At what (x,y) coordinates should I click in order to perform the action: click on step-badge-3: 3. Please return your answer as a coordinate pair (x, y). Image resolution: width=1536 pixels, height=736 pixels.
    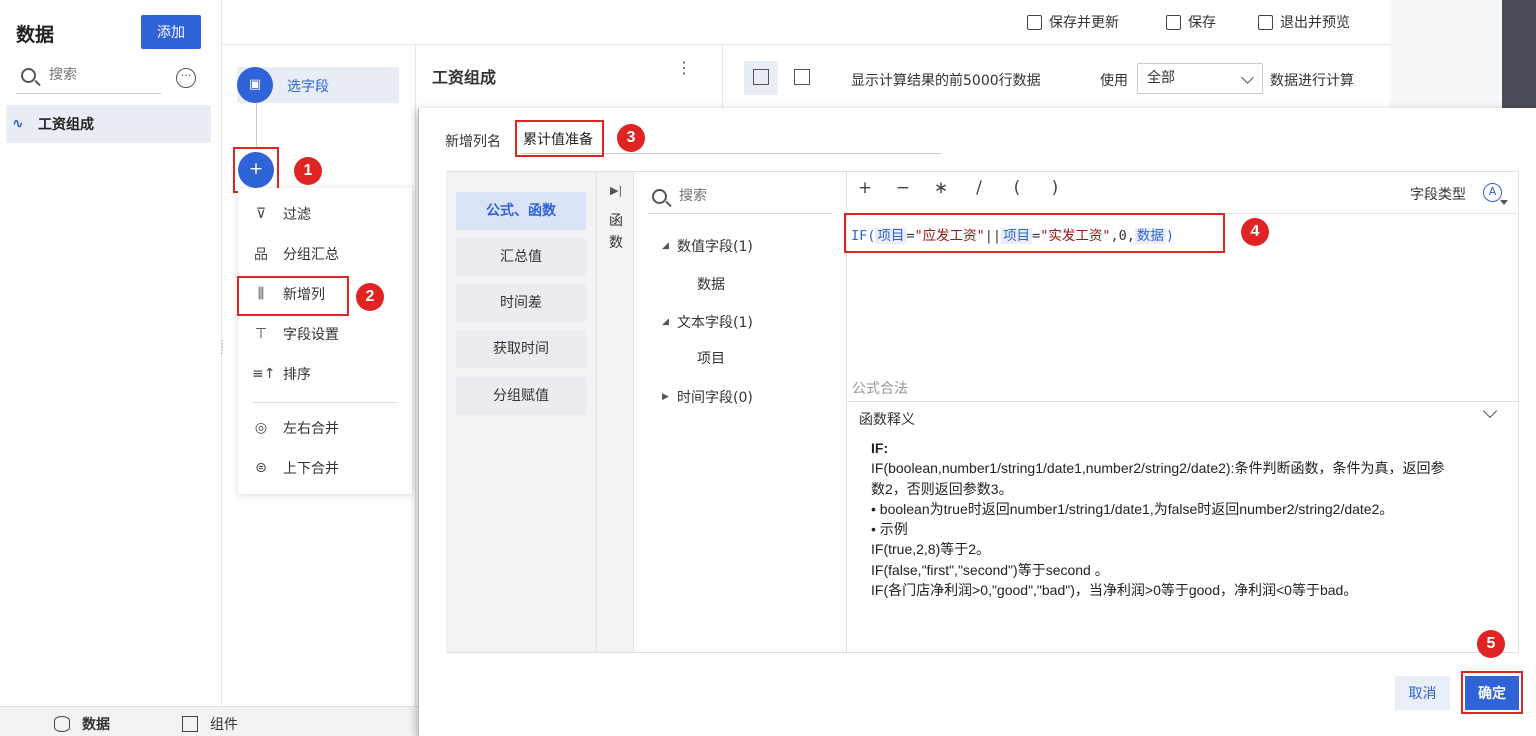
    Looking at the image, I should click on (631, 138).